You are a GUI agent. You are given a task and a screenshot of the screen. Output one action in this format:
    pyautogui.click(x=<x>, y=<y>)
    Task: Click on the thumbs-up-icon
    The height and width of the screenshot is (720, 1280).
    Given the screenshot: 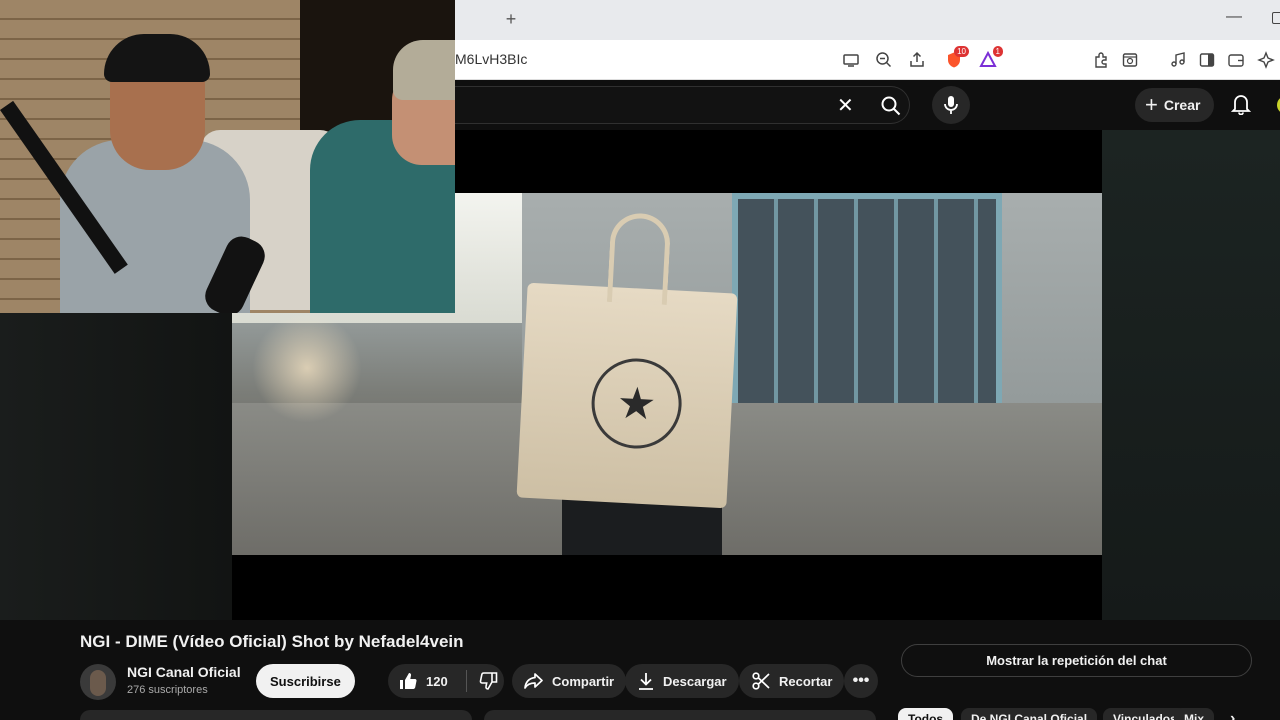 What is the action you would take?
    pyautogui.click(x=408, y=681)
    